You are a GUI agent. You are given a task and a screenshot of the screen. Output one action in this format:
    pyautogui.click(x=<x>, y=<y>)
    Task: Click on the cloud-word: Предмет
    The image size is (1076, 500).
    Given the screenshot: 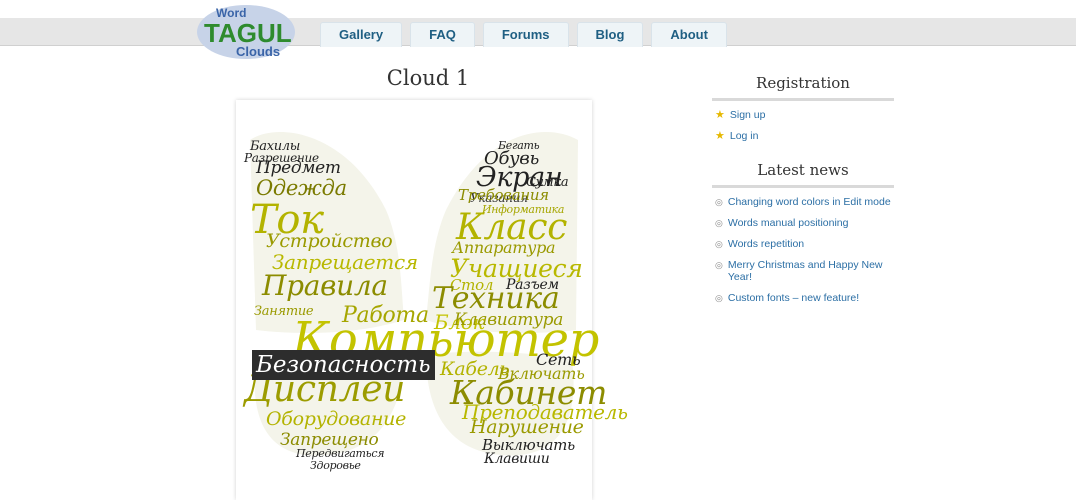 What is the action you would take?
    pyautogui.click(x=298, y=168)
    